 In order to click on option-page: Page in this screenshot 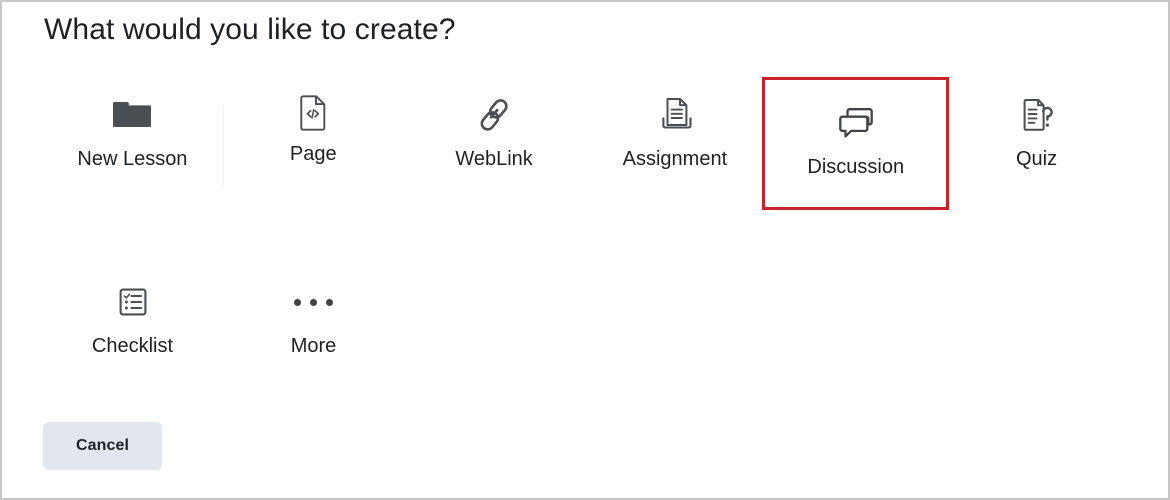, I will do `click(313, 133)`.